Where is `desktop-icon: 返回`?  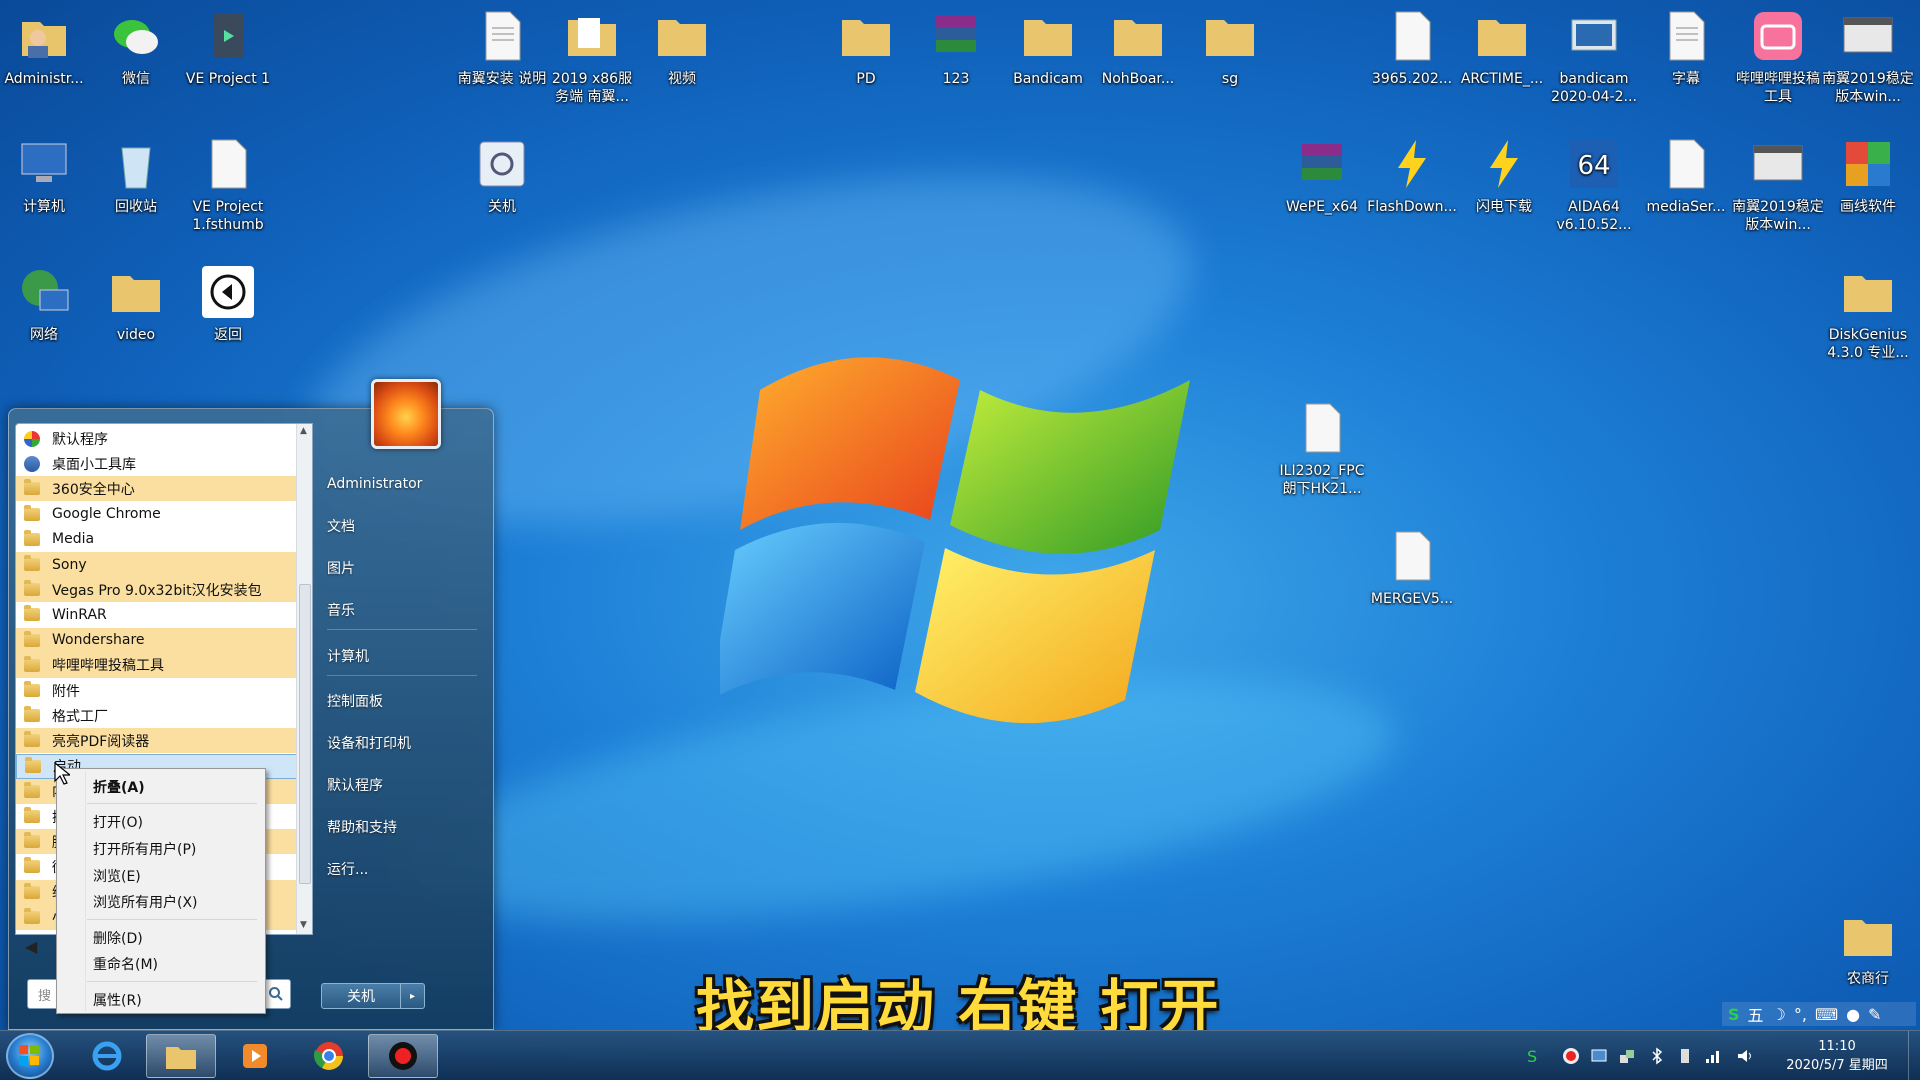 desktop-icon: 返回 is located at coordinates (228, 320).